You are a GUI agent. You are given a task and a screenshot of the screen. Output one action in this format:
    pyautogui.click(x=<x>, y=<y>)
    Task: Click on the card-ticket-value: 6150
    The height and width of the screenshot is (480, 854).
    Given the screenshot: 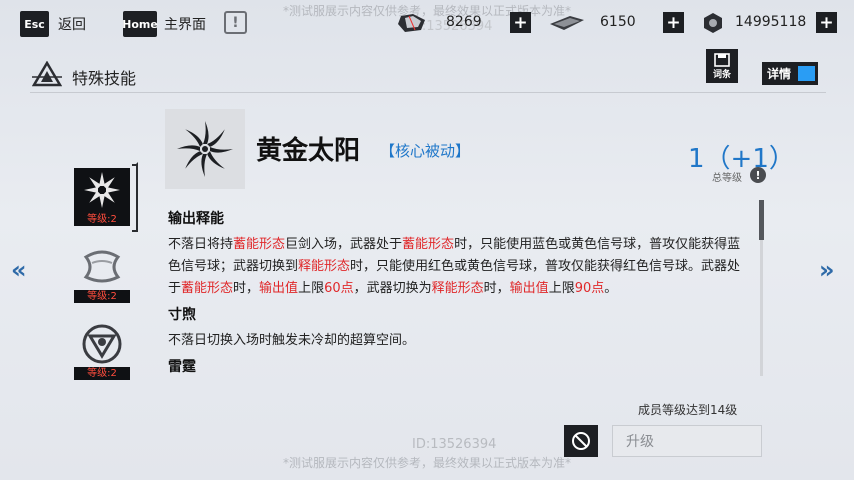 What is the action you would take?
    pyautogui.click(x=618, y=22)
    